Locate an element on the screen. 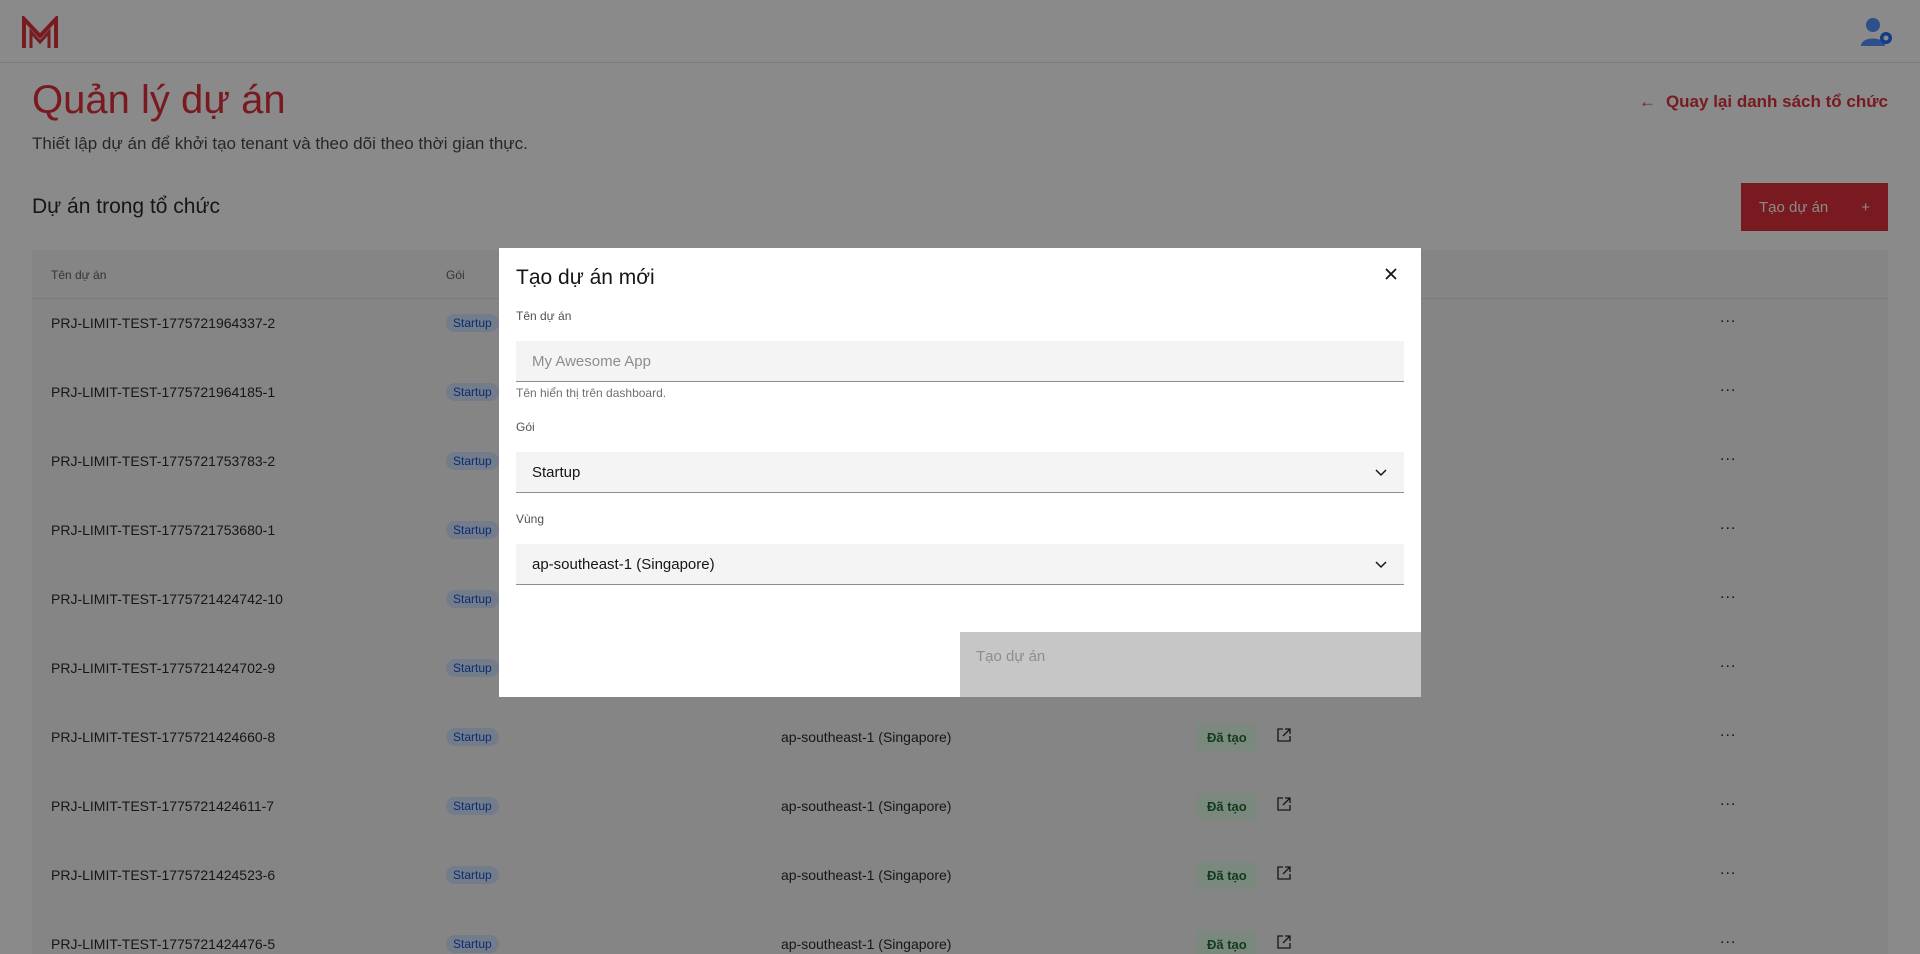 The height and width of the screenshot is (954, 1920). close-icon is located at coordinates (1391, 274).